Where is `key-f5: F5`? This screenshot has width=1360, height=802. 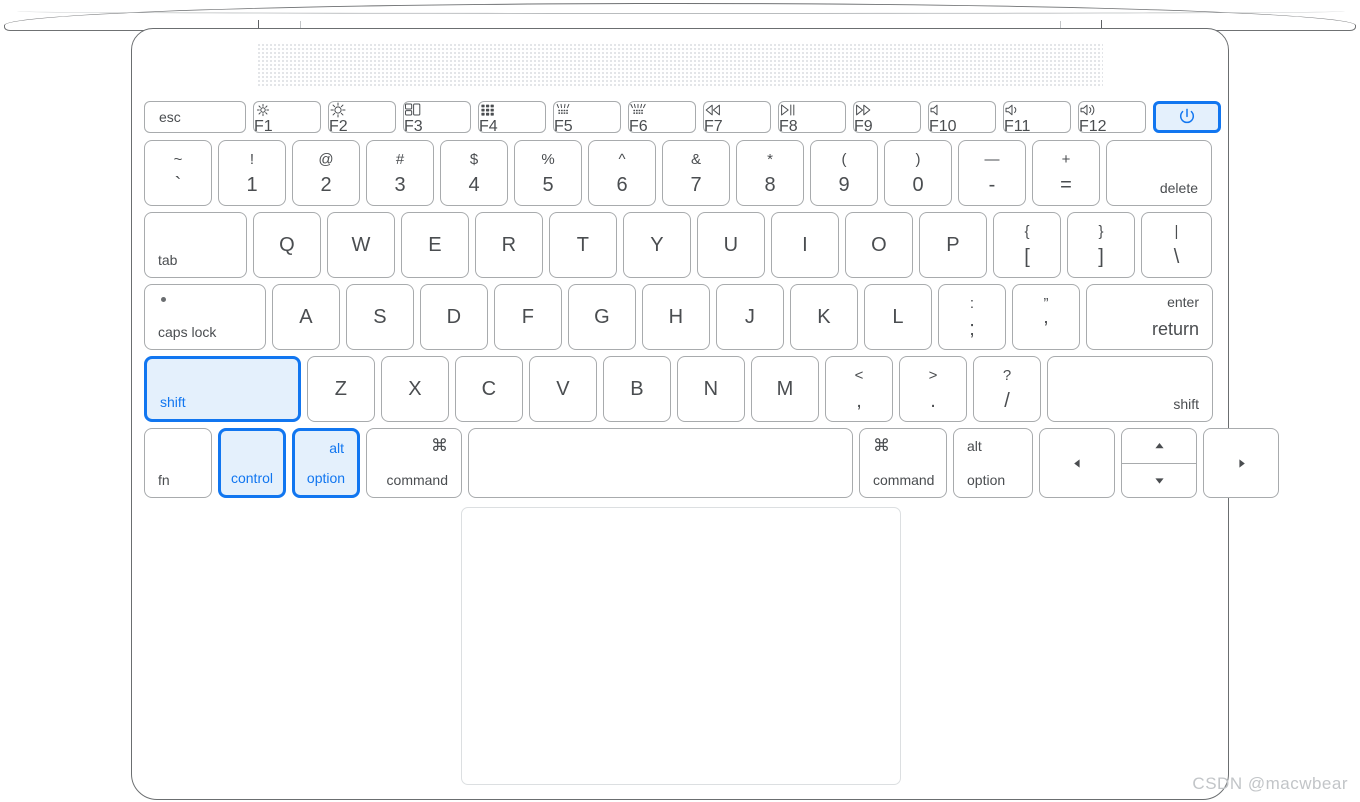 key-f5: F5 is located at coordinates (587, 118).